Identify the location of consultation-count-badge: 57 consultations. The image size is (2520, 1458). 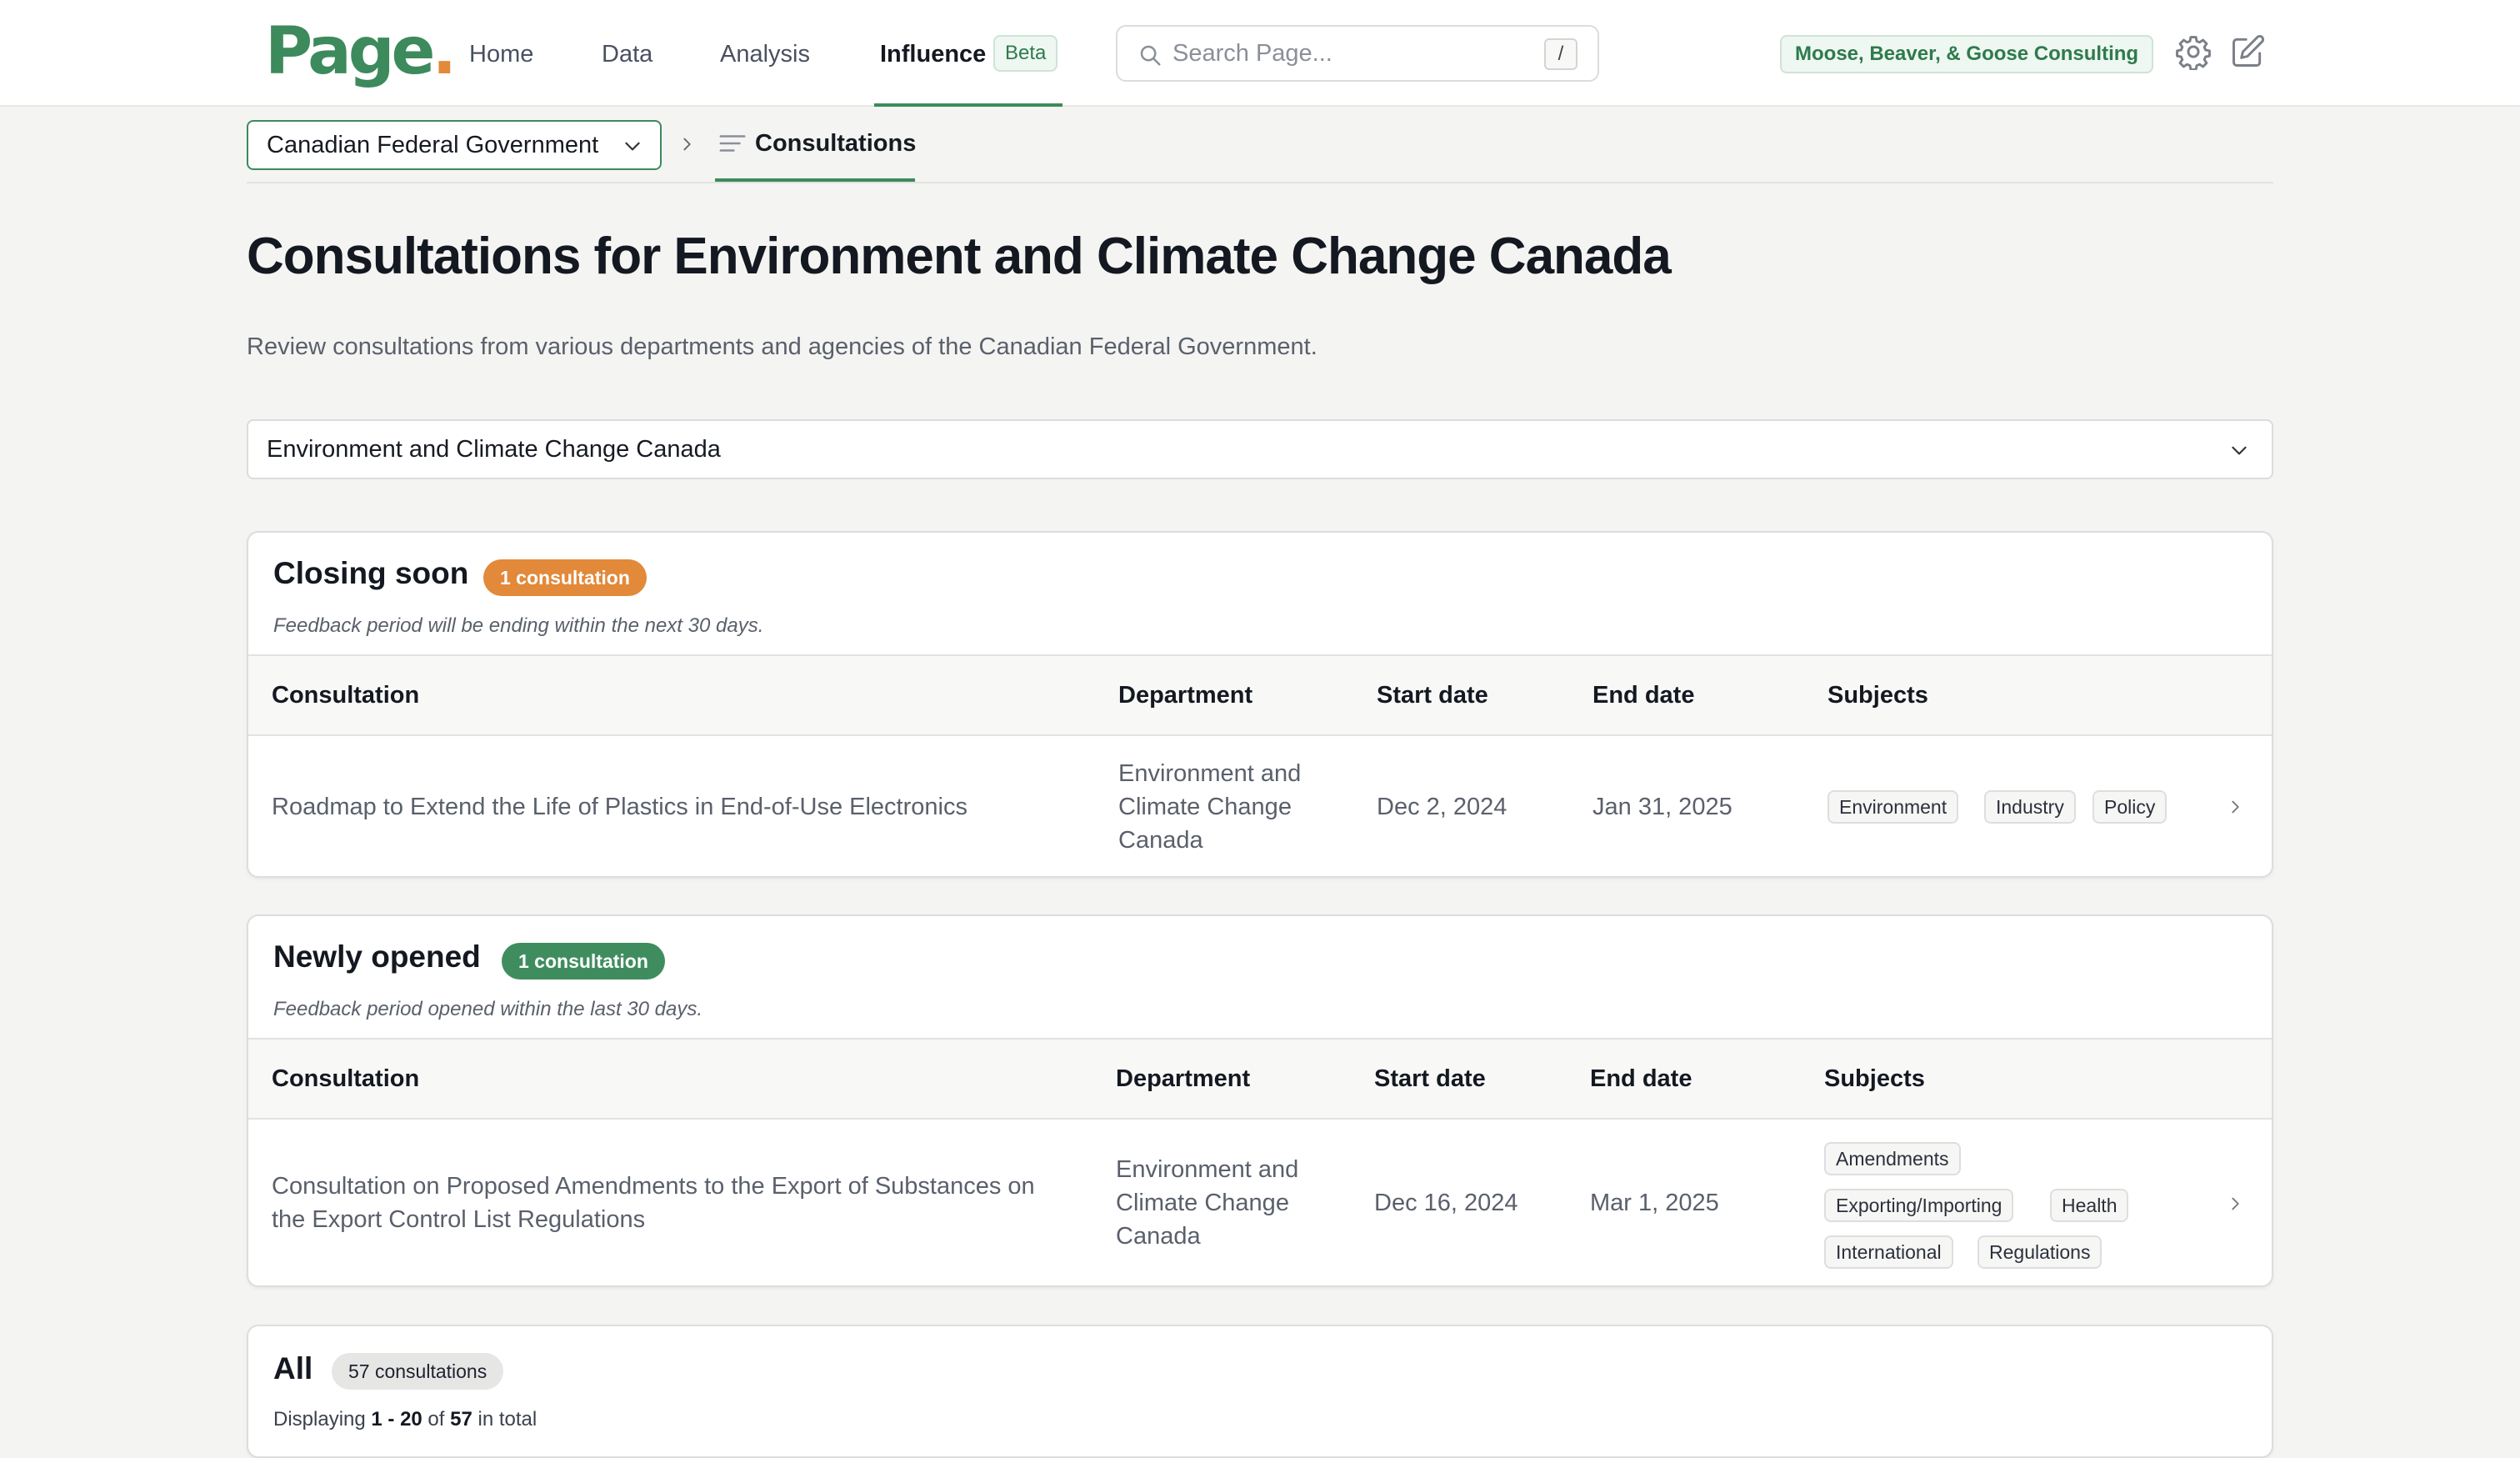
(418, 1371).